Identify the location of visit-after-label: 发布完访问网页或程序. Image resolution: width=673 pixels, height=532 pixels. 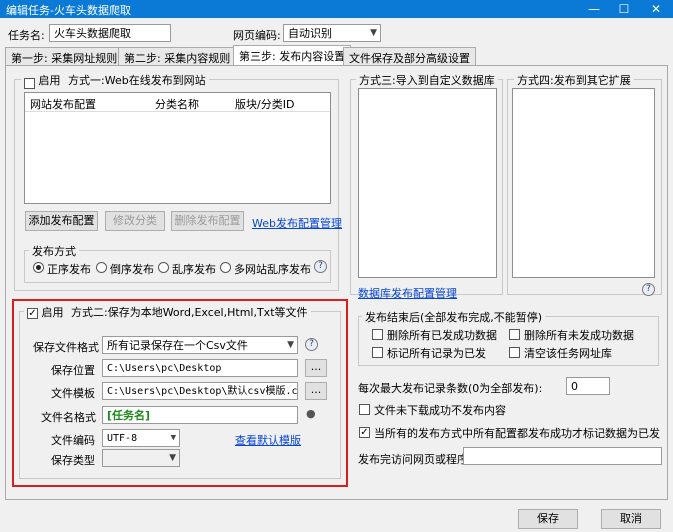
(413, 459).